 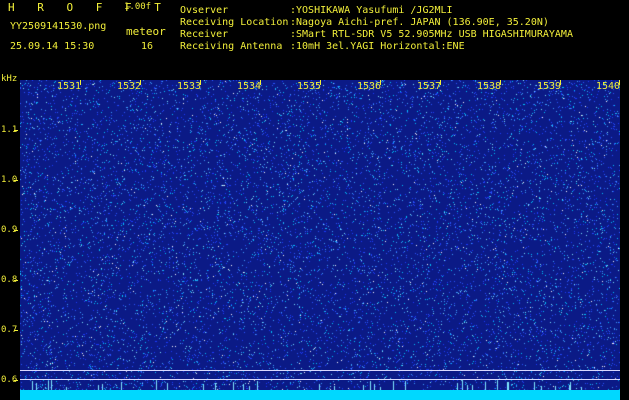 What do you see at coordinates (204, 10) in the screenshot?
I see `meta-label-observer: Ovserver` at bounding box center [204, 10].